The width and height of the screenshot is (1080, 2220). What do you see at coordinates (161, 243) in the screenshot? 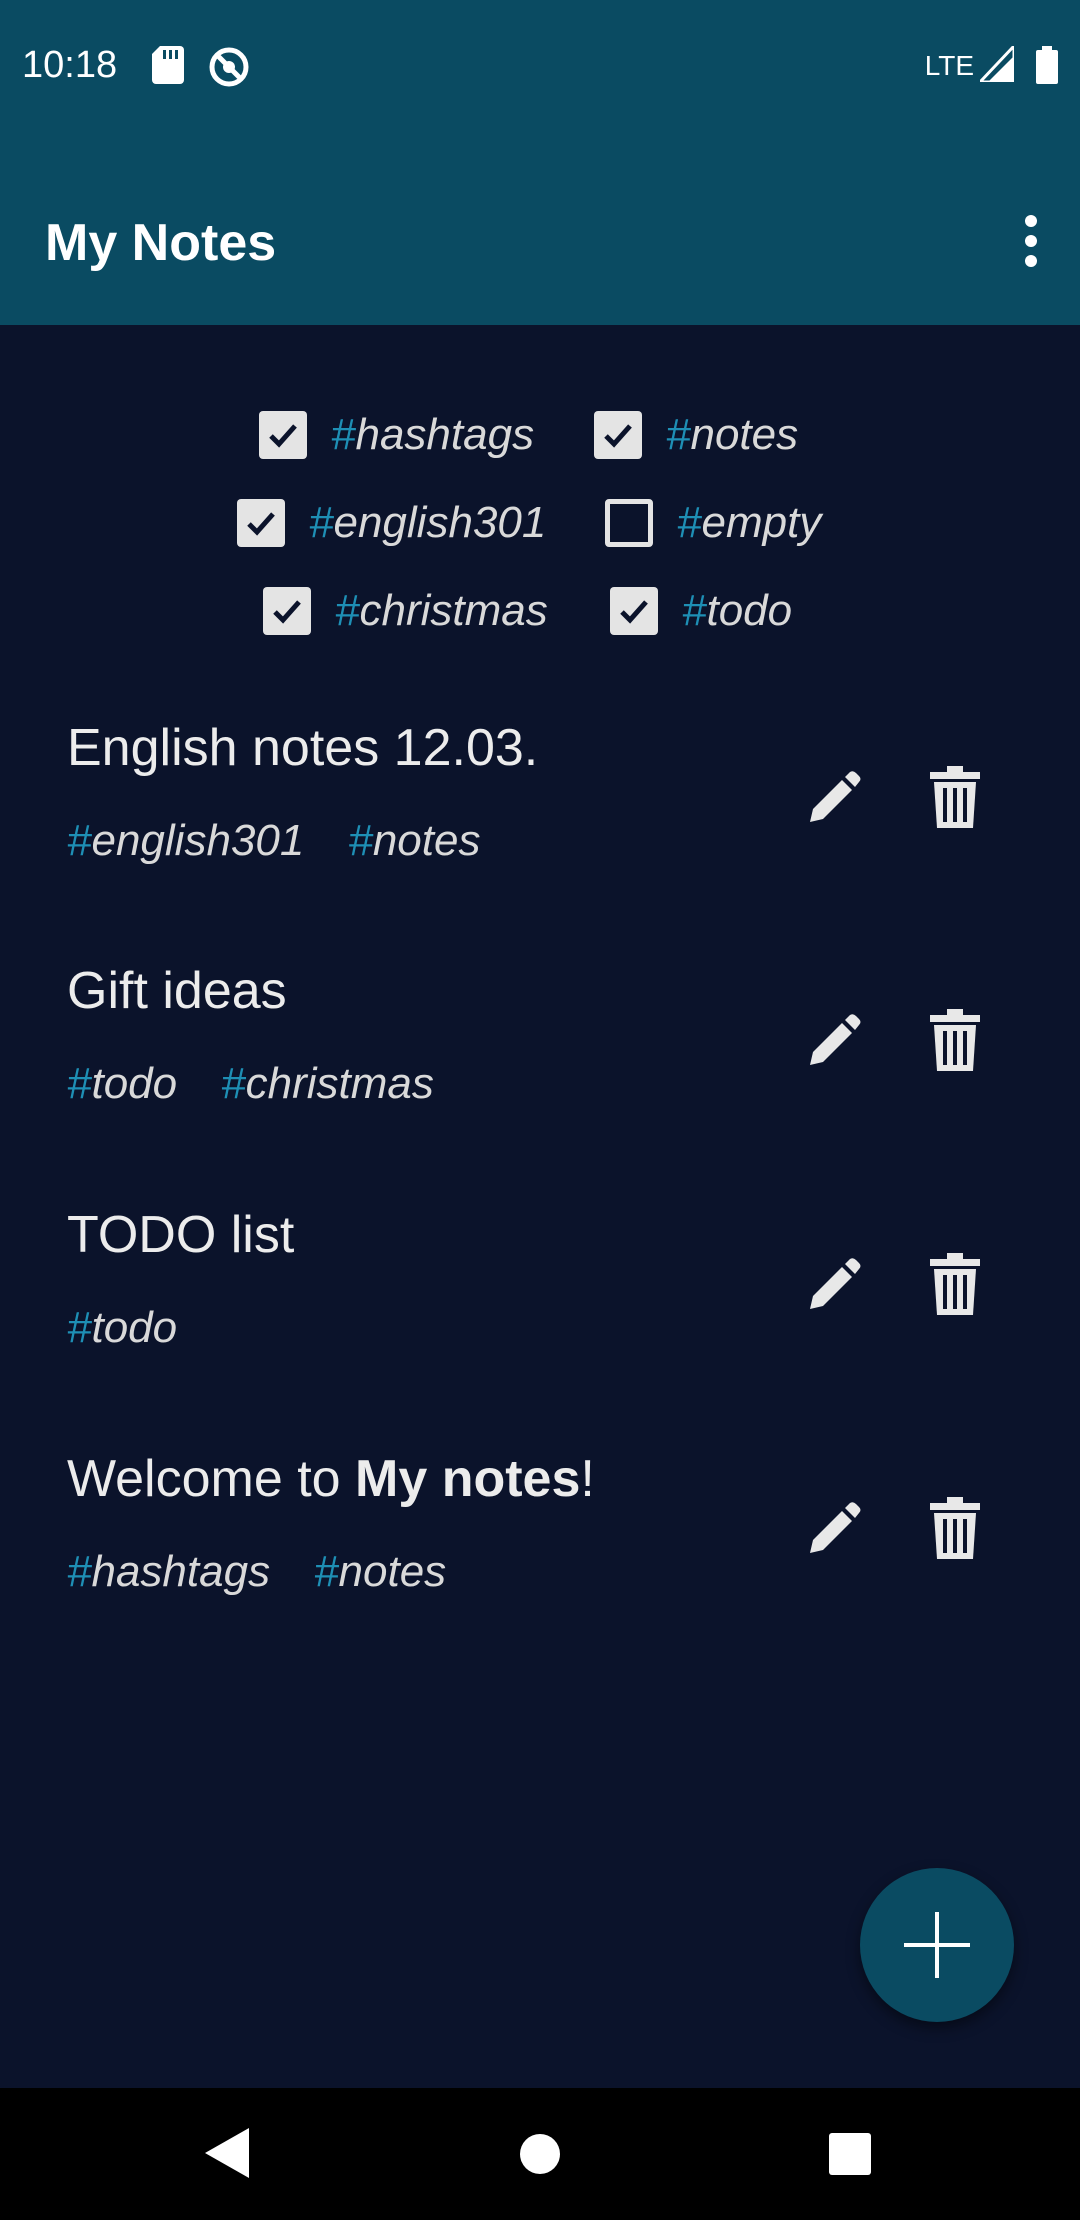
I see `page-title: My Notes` at bounding box center [161, 243].